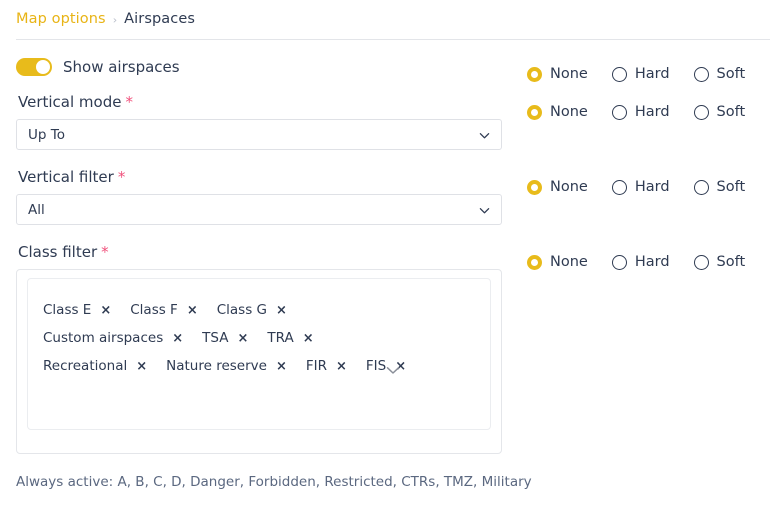 The image size is (770, 508). I want to click on header-divider, so click(393, 39).